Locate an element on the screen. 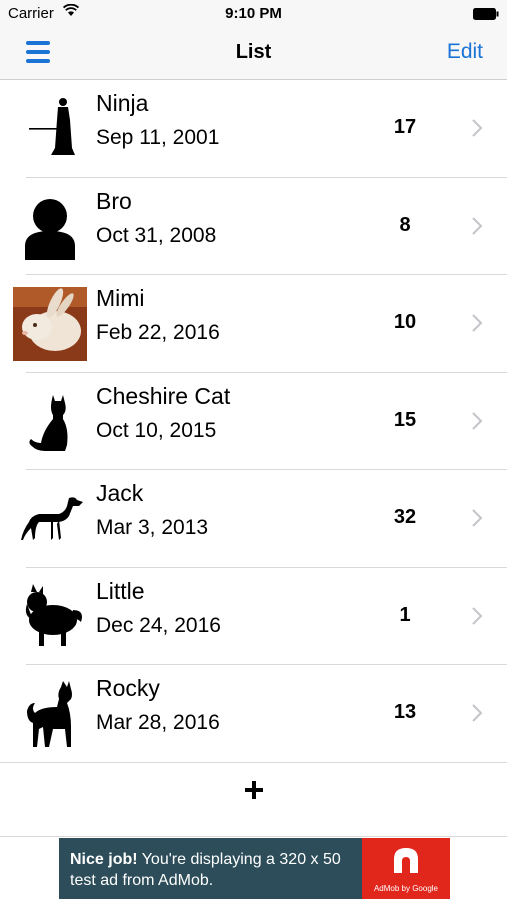  item-count: 10 is located at coordinates (405, 322).